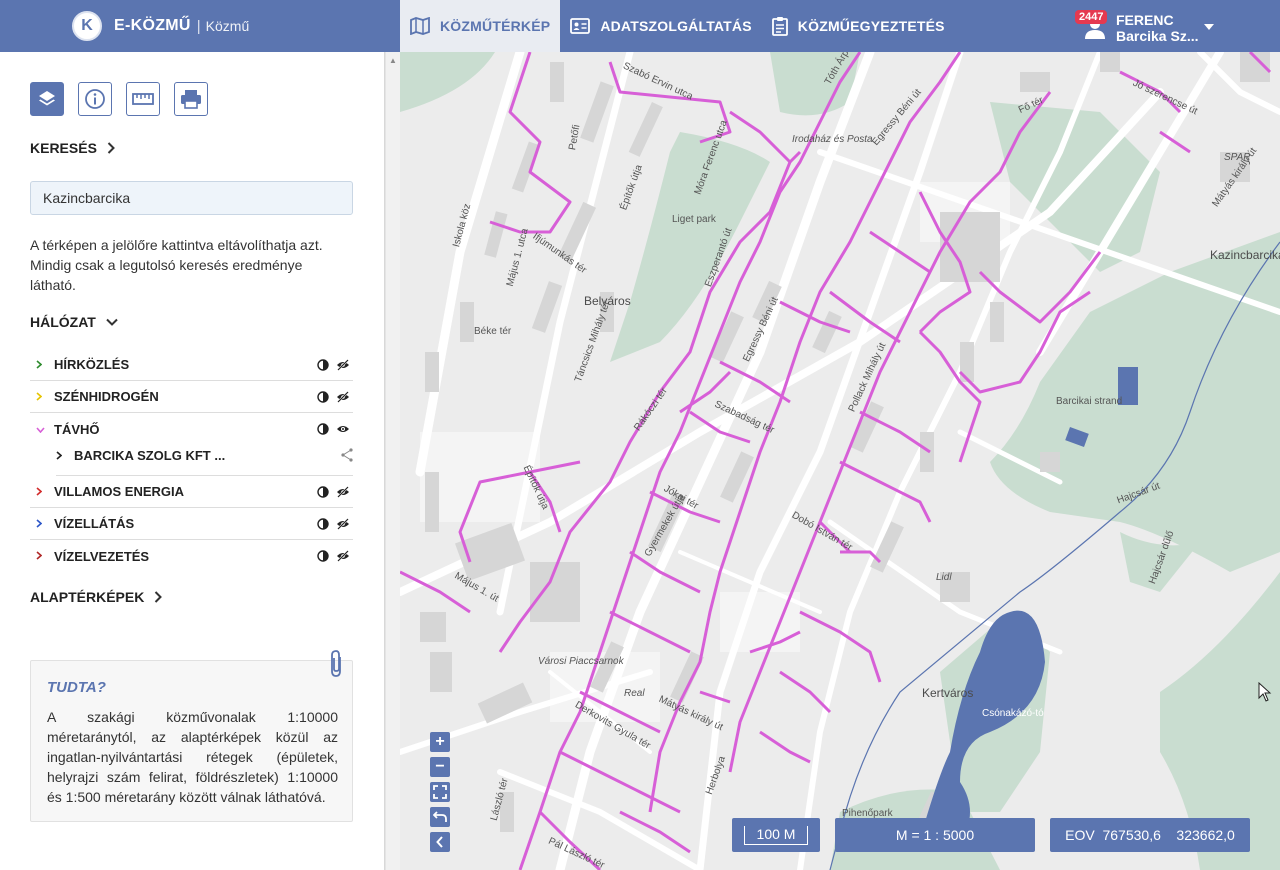 This screenshot has width=1280, height=870. I want to click on map-label: Barcikai strand, so click(1089, 401).